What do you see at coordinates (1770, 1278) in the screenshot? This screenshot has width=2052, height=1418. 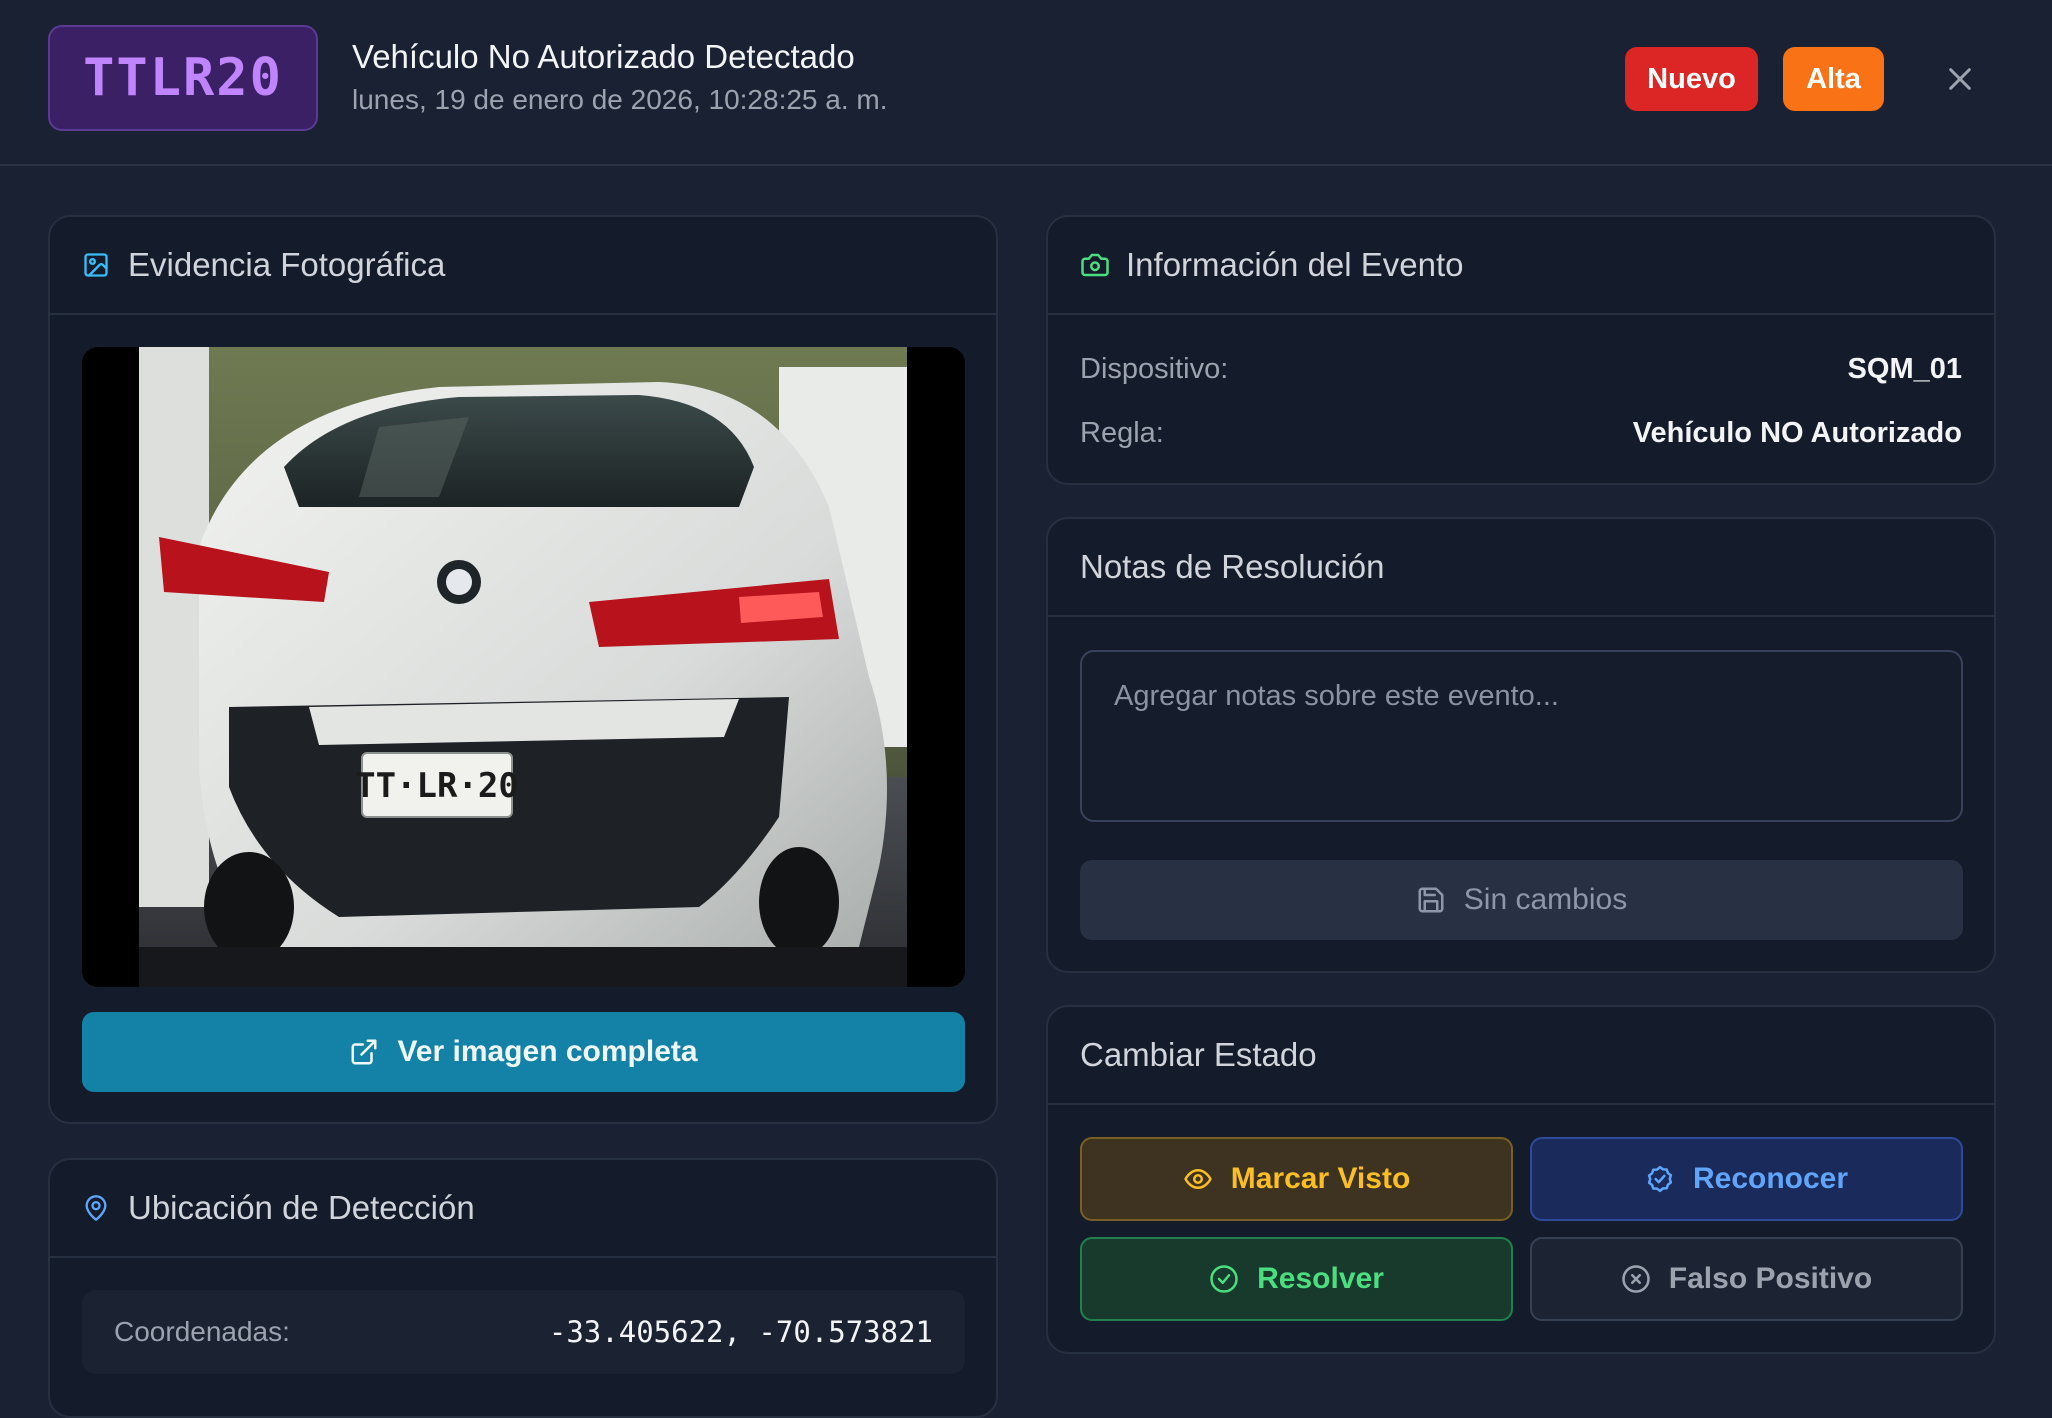 I see `false-positive-label: Falso Positivo` at bounding box center [1770, 1278].